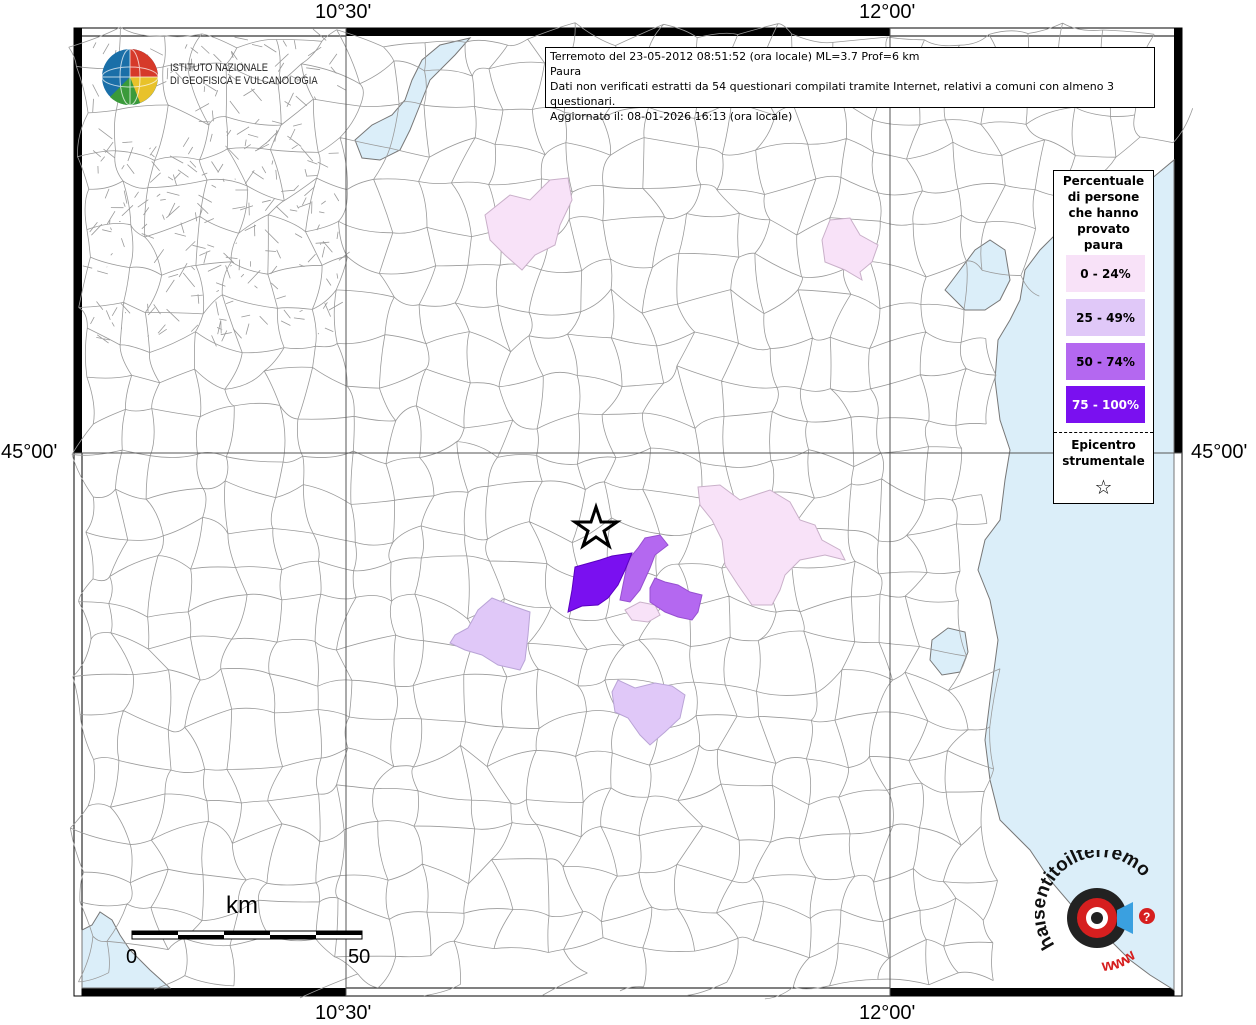 The image size is (1256, 1025). I want to click on frame-bottom-left, so click(210, 992).